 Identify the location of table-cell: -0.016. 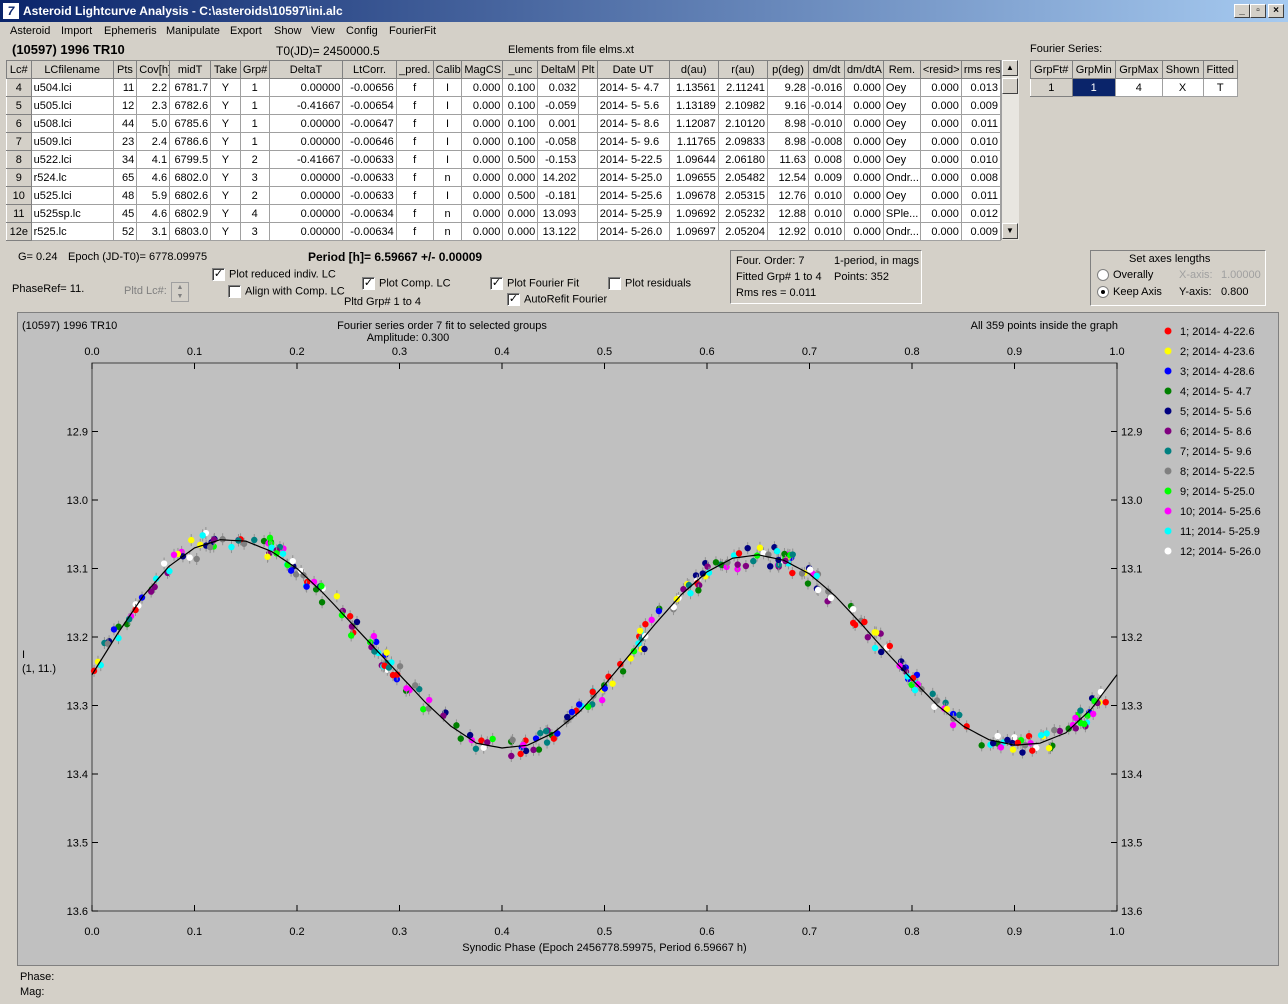
(826, 87).